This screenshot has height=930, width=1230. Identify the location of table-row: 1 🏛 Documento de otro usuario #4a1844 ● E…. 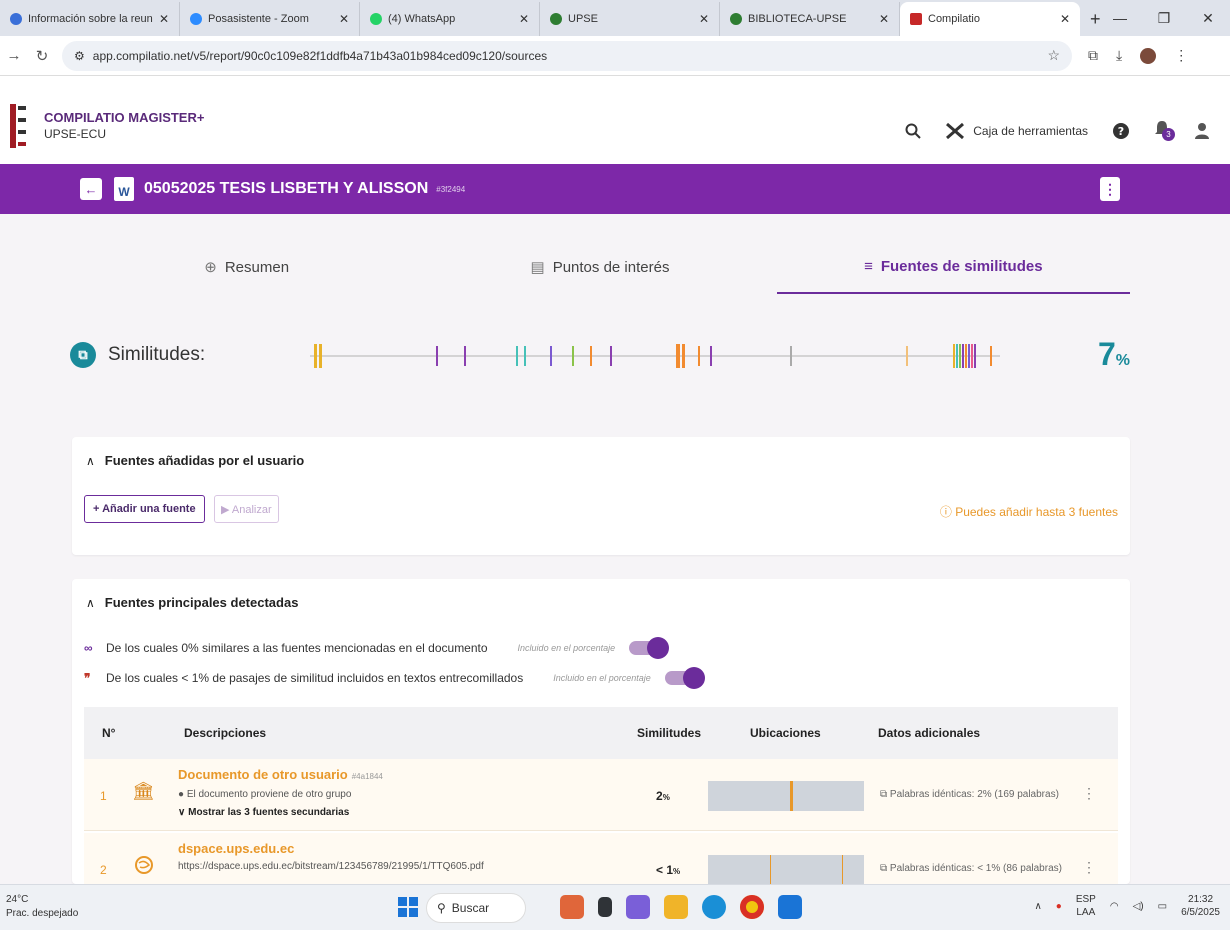
(601, 795).